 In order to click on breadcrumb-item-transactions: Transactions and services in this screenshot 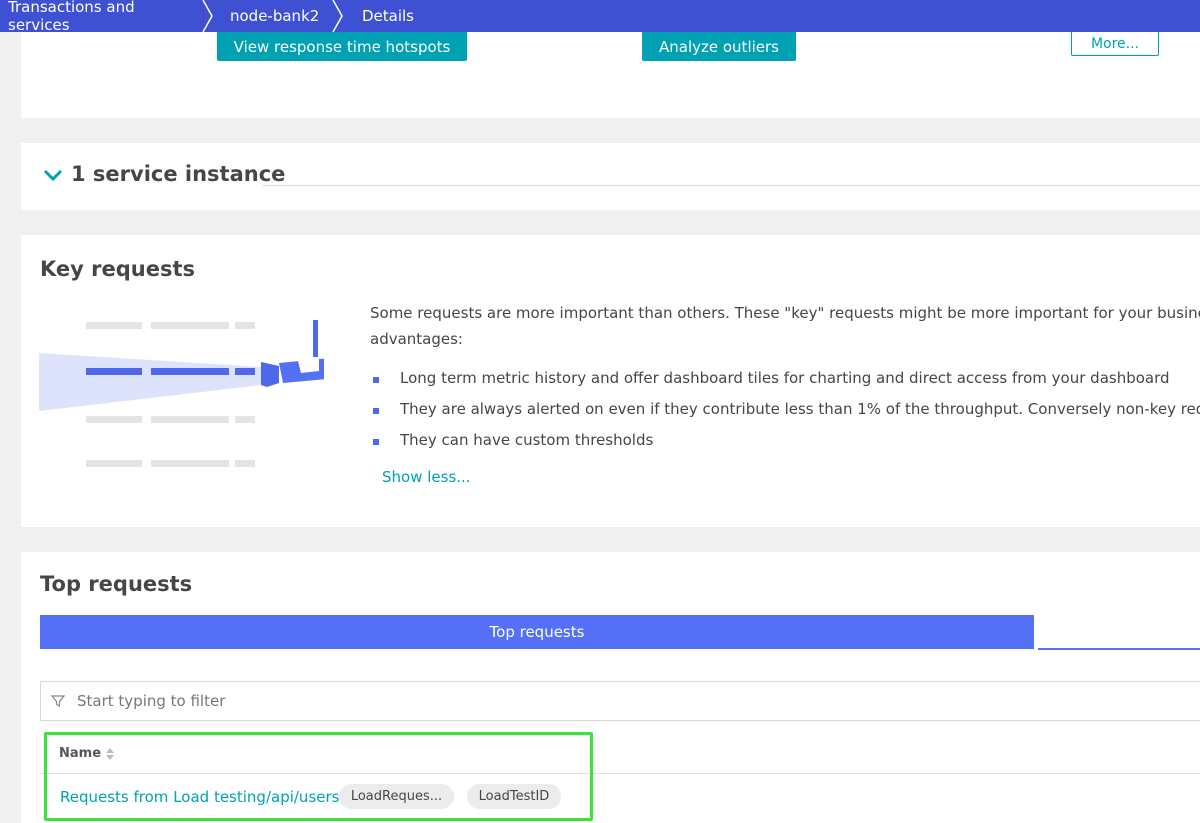, I will do `click(106, 16)`.